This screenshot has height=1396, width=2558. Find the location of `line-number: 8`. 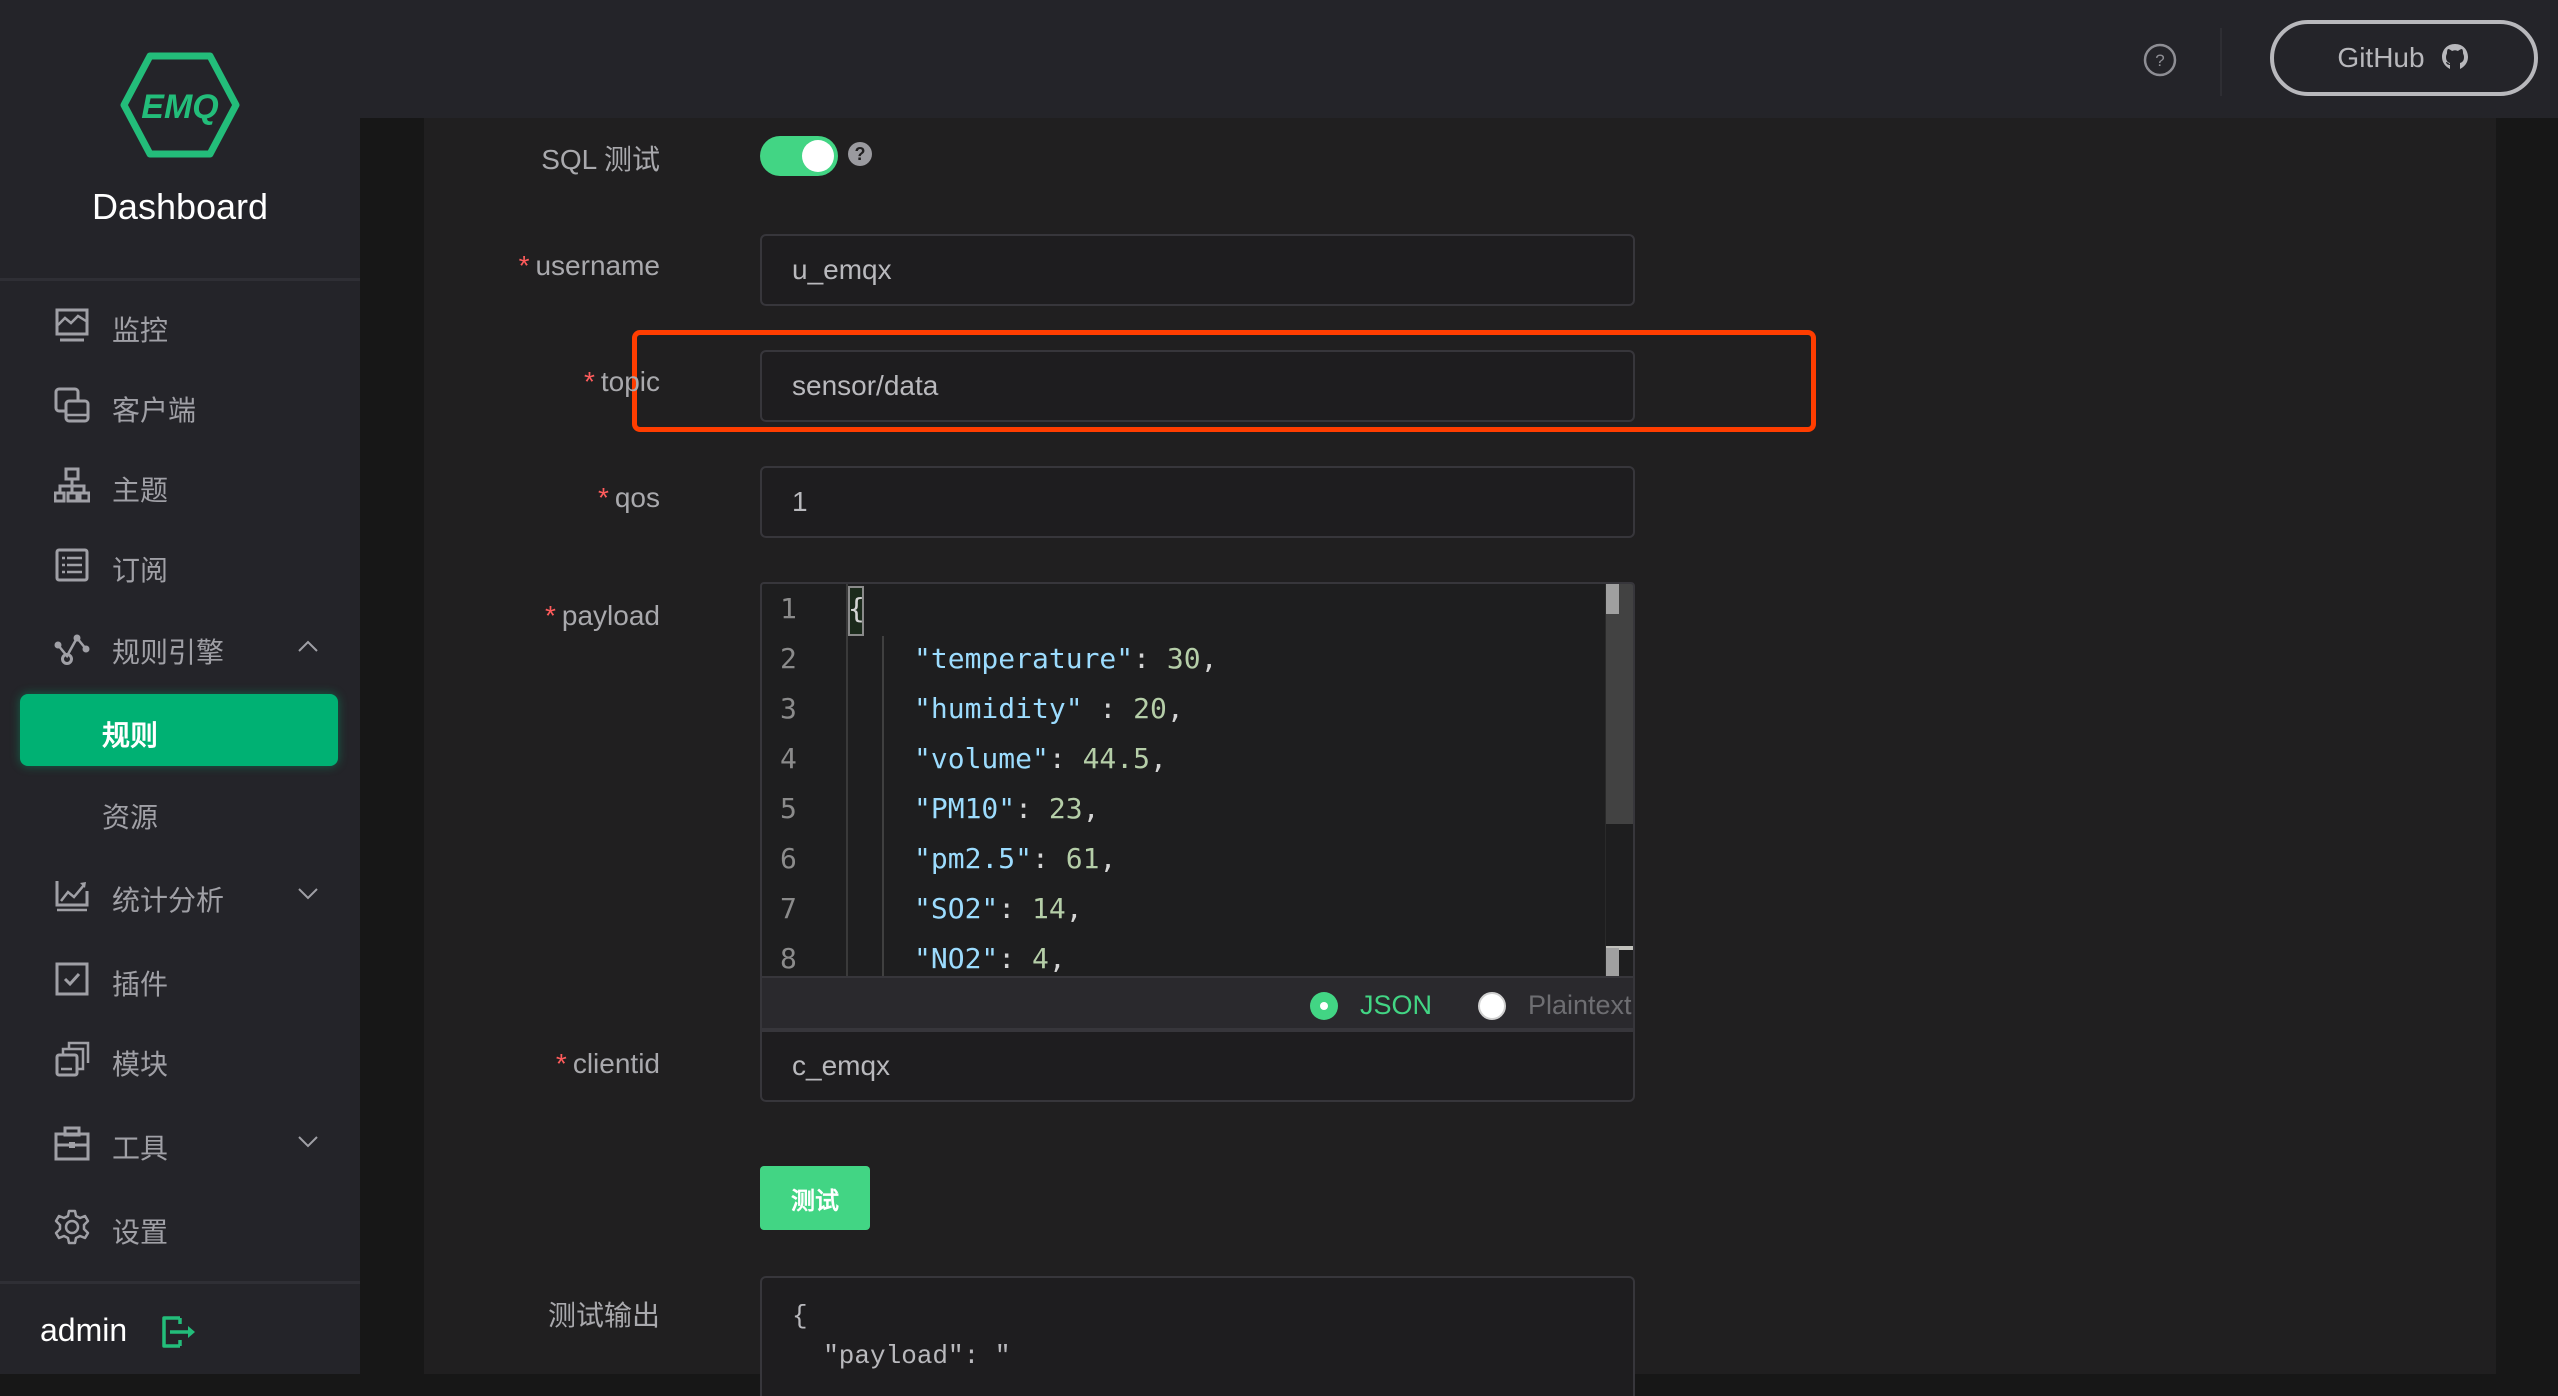

line-number: 8 is located at coordinates (788, 958).